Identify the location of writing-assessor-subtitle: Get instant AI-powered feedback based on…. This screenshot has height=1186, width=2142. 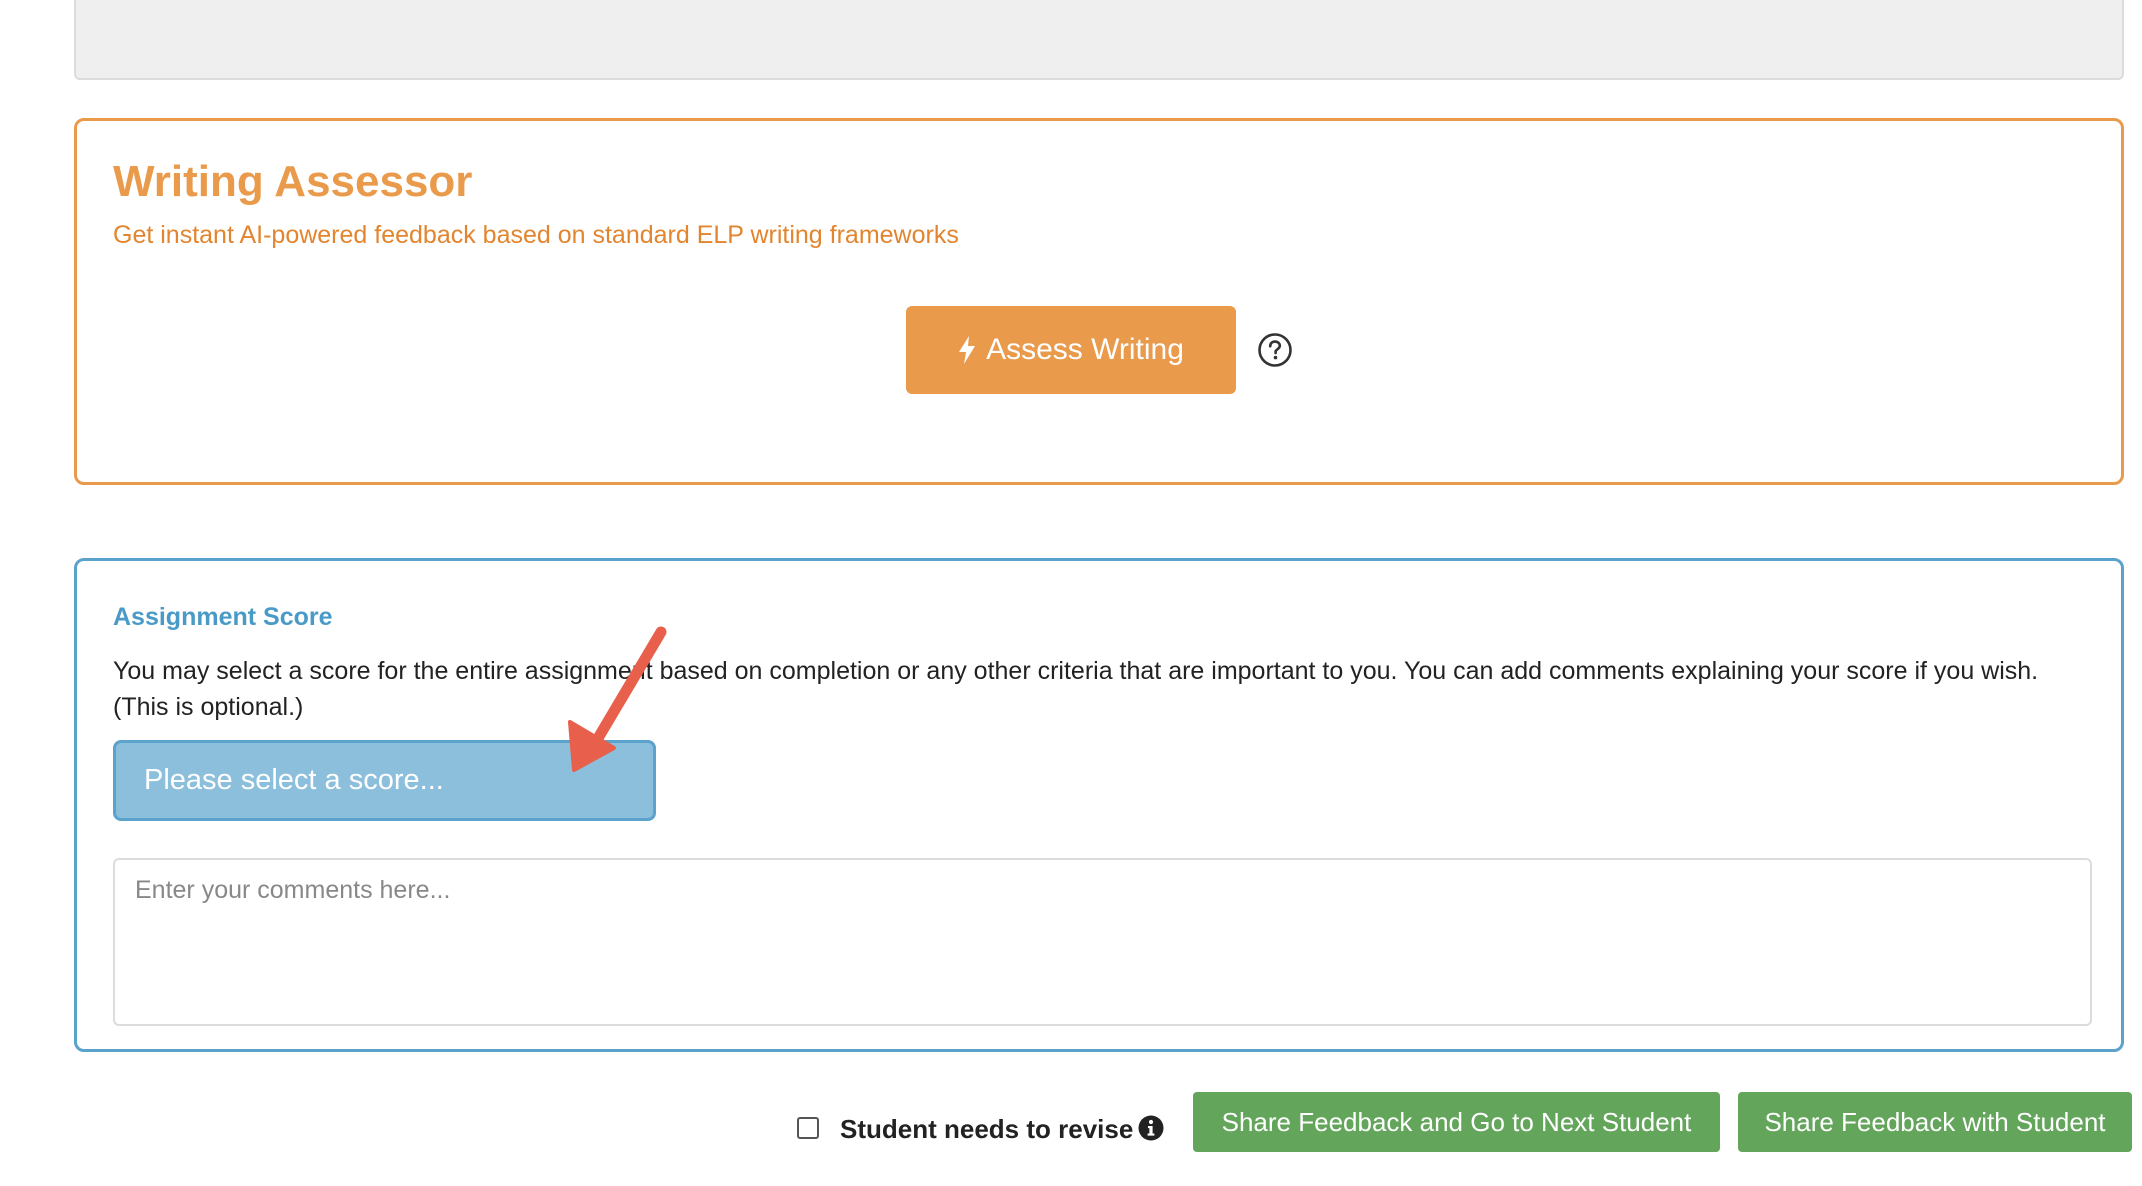
(536, 235).